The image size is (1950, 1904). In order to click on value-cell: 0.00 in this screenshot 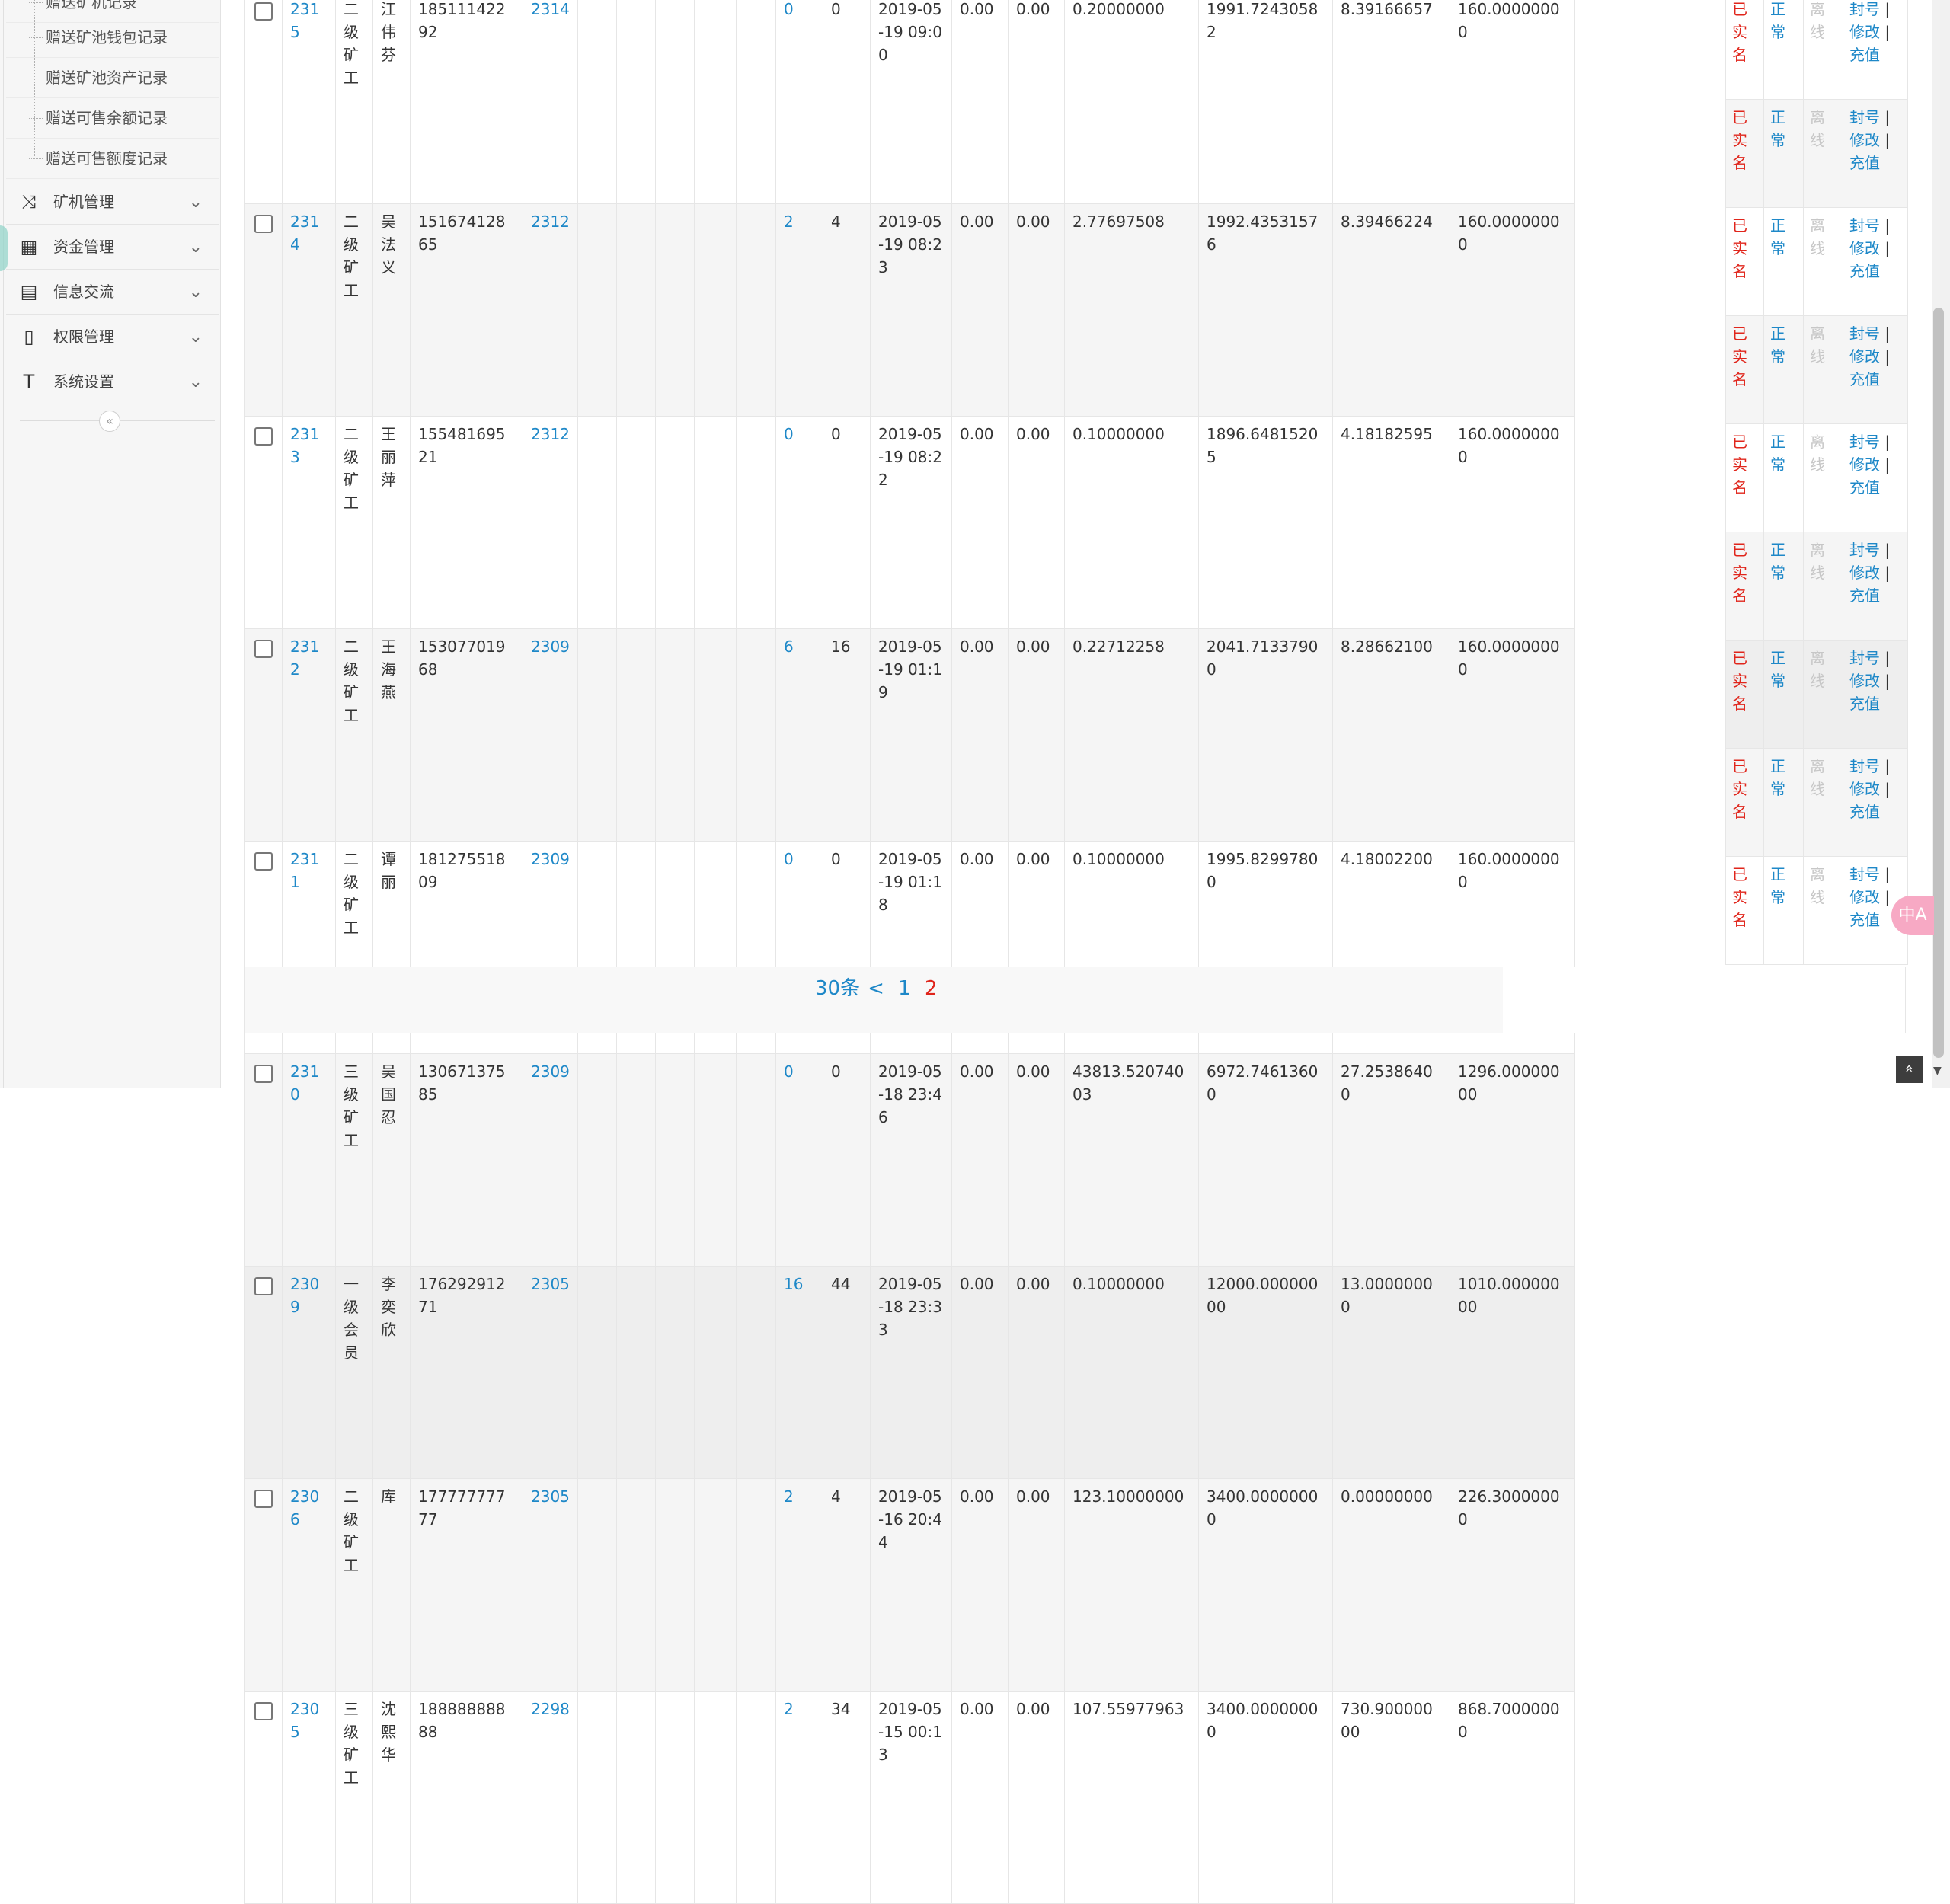, I will do `click(980, 522)`.